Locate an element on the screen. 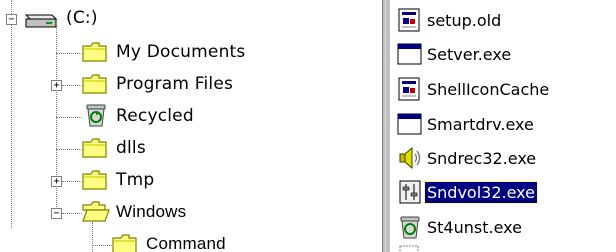 The height and width of the screenshot is (252, 616). tree-item-my-documents: My Documents is located at coordinates (177, 52).